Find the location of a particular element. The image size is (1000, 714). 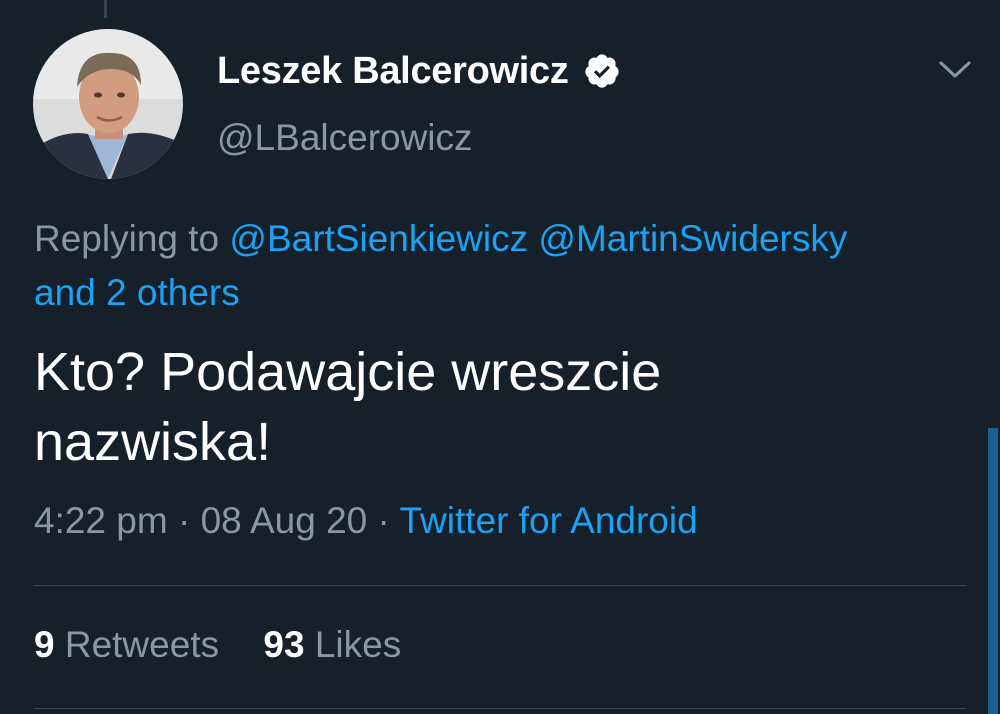

tweet-source-link: Twitter for Android is located at coordinates (549, 520).